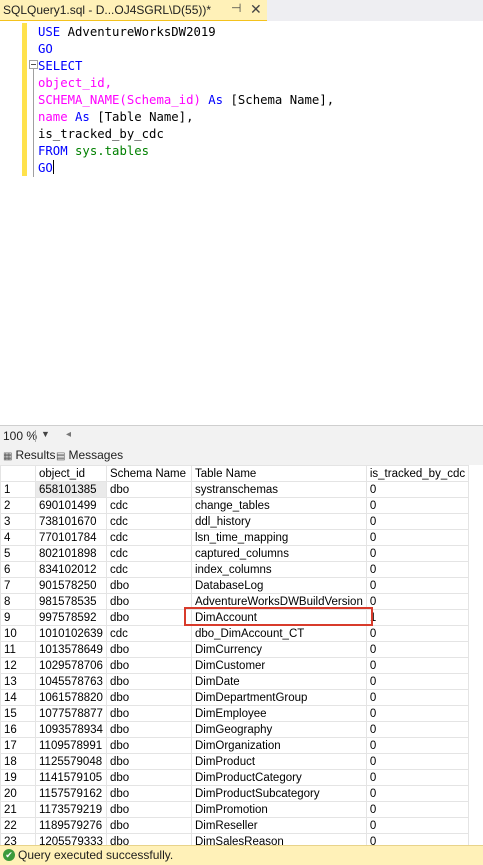  I want to click on table-row: 1 658101385 dbo systranschemas 0, so click(235, 489).